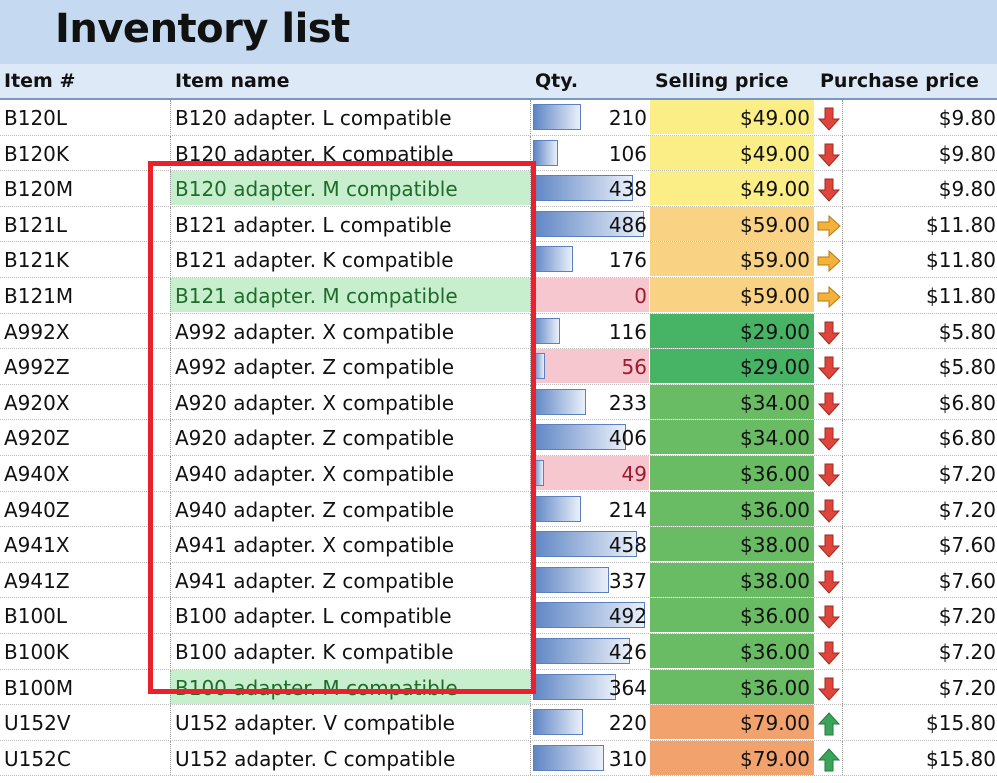  What do you see at coordinates (589, 223) in the screenshot?
I see `qty-cell: 486` at bounding box center [589, 223].